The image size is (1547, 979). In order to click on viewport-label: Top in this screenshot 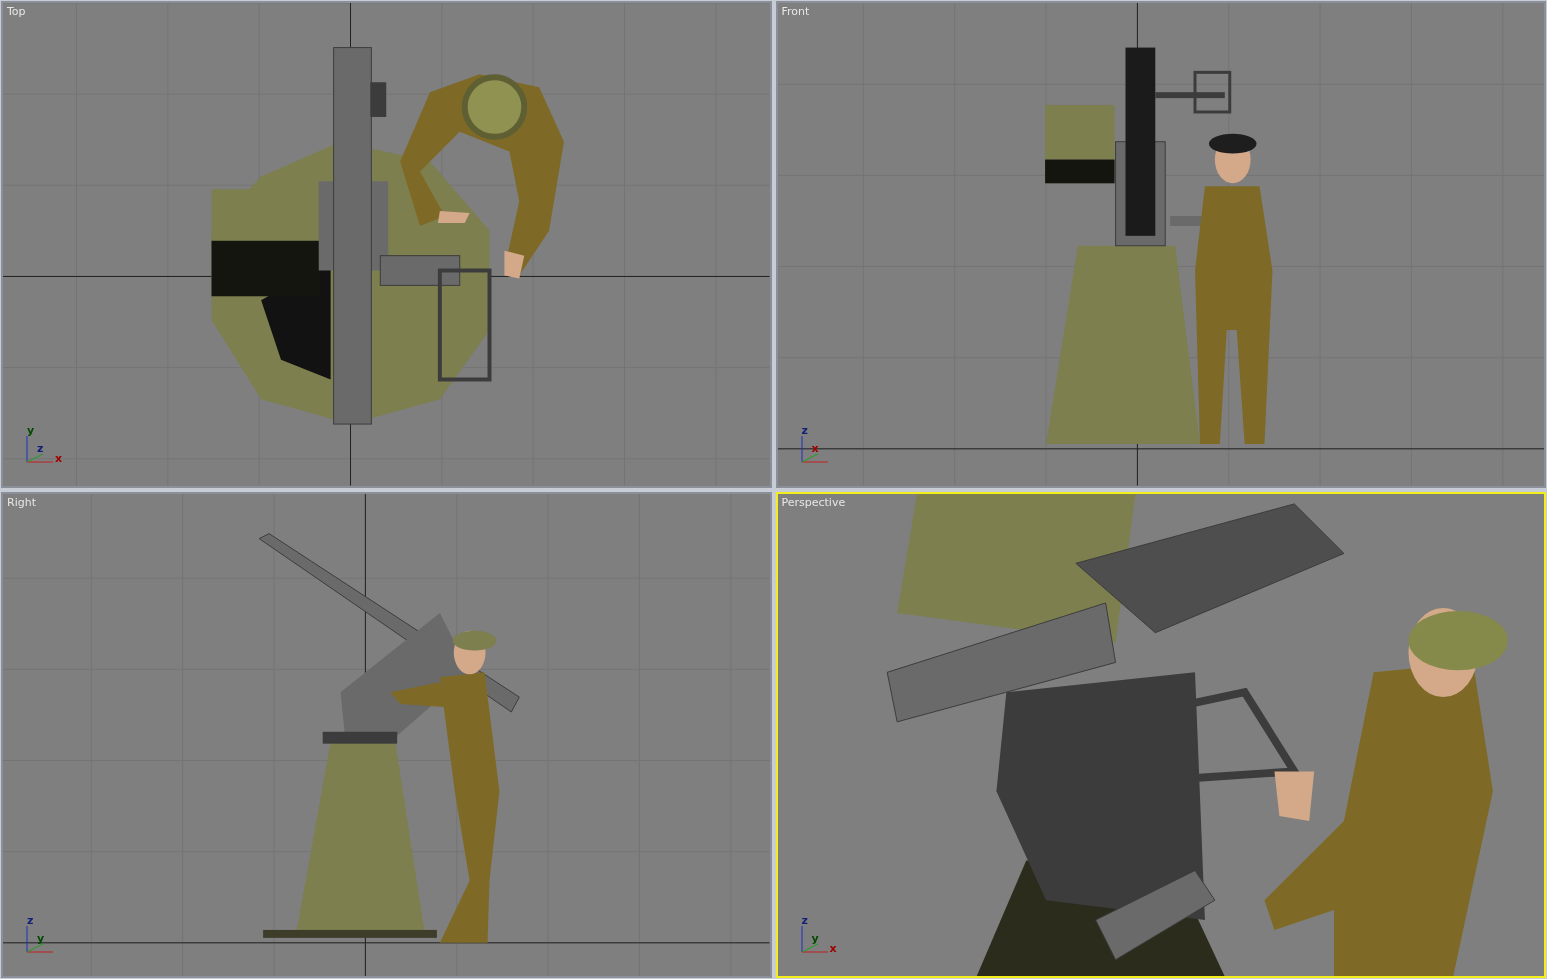, I will do `click(16, 11)`.